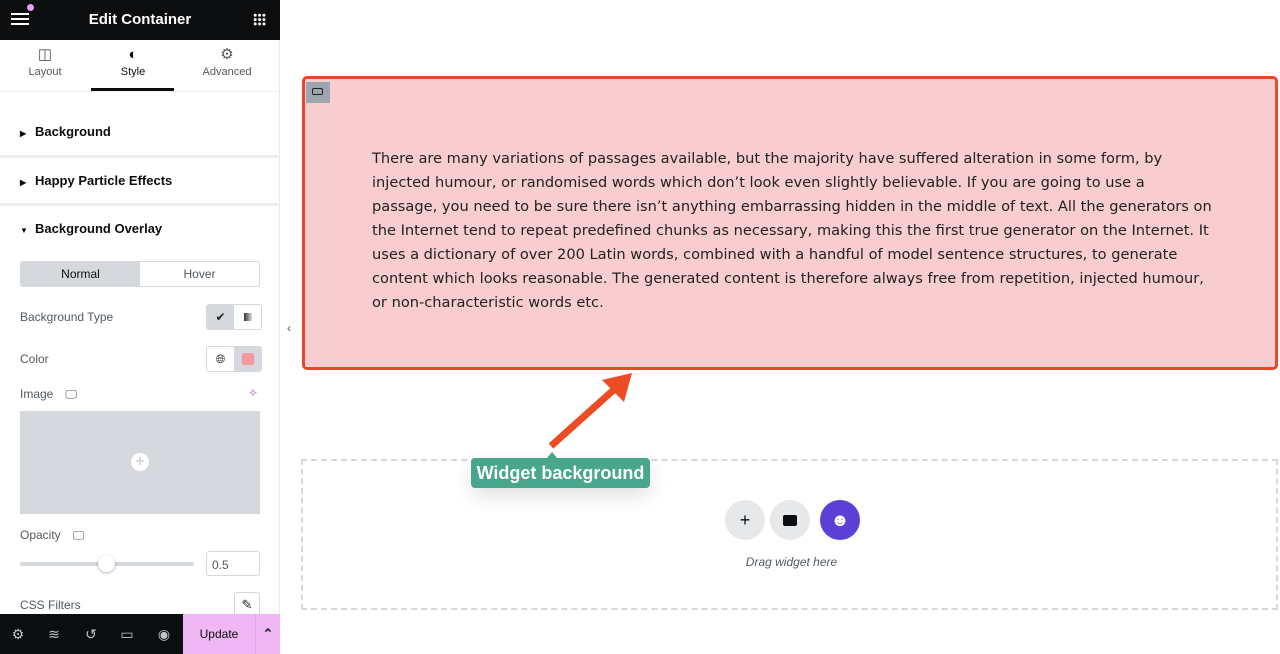  I want to click on annotation-arrow, so click(590, 411).